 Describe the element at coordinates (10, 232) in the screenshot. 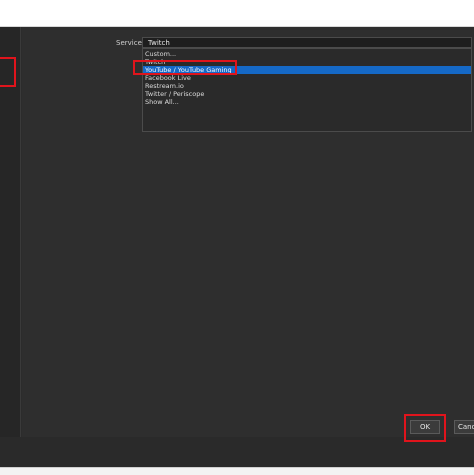

I see `settings-sidebar` at that location.